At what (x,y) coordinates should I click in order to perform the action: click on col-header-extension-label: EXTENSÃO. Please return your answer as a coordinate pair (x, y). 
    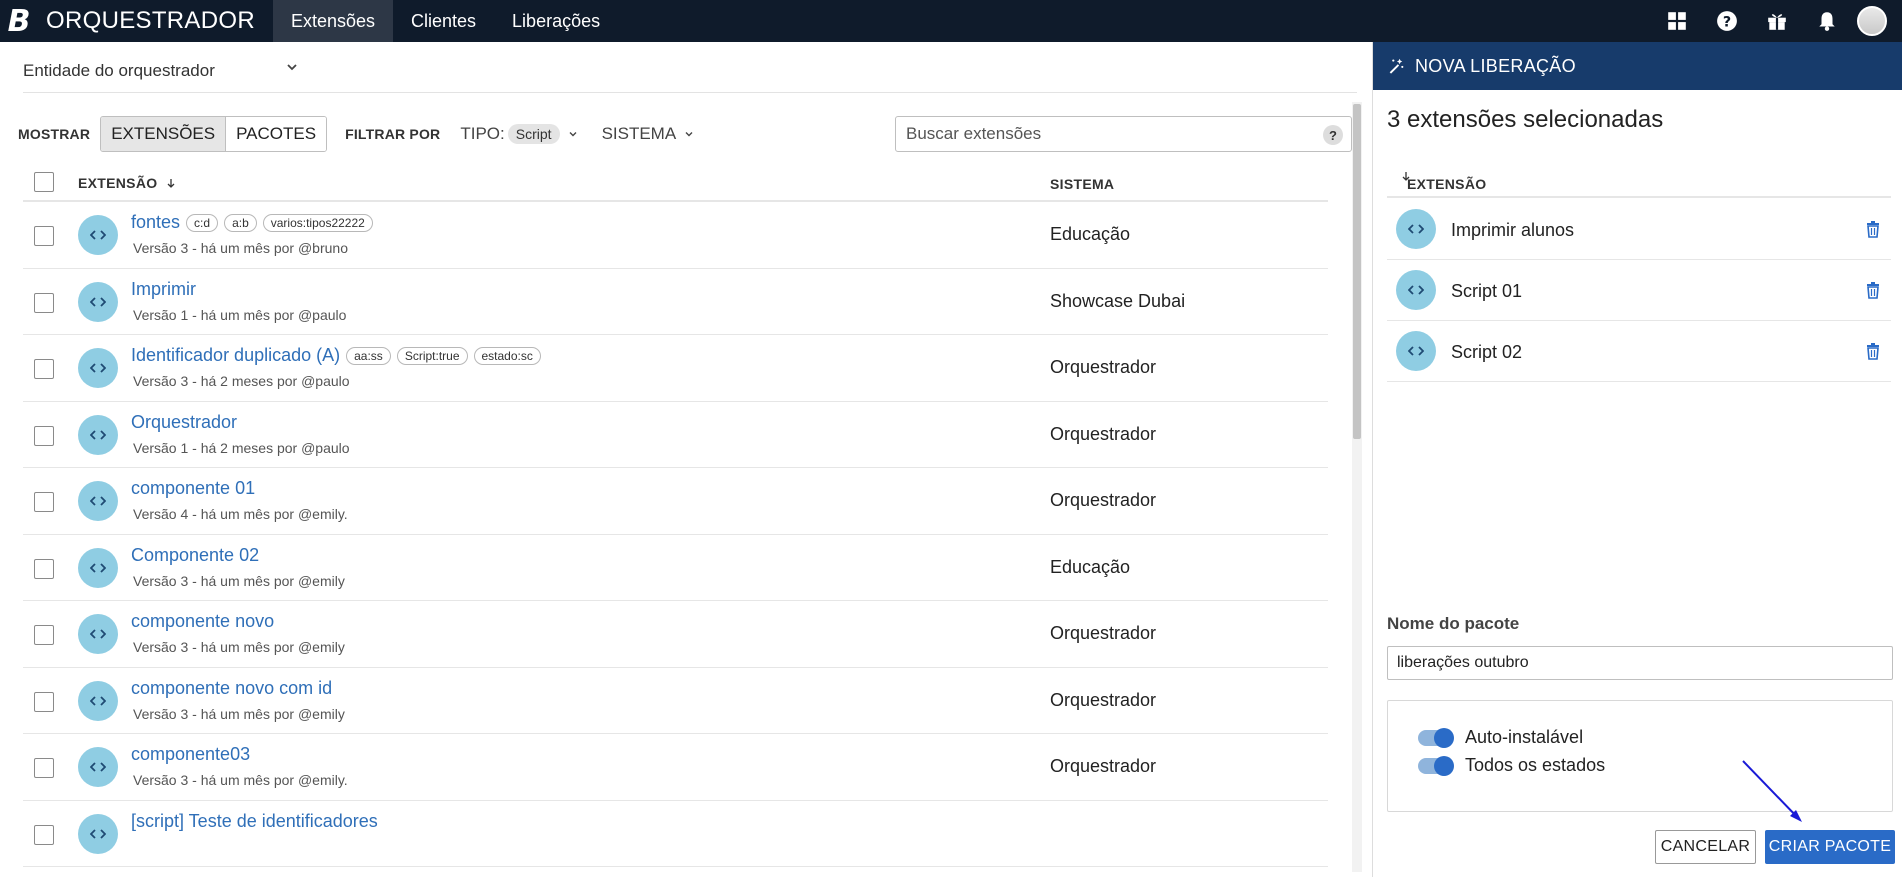
    Looking at the image, I should click on (118, 183).